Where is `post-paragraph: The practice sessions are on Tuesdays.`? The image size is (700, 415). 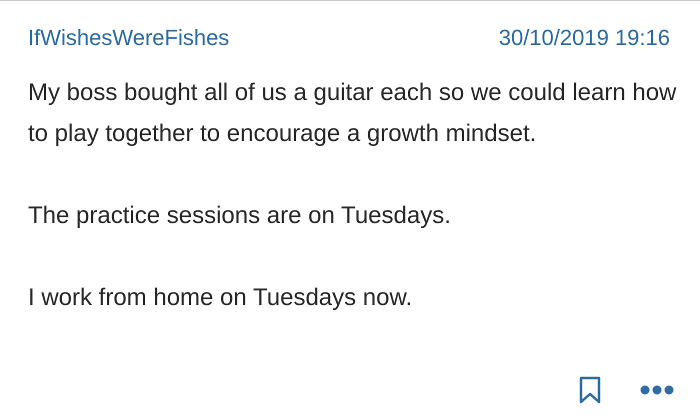 post-paragraph: The practice sessions are on Tuesdays. is located at coordinates (240, 216).